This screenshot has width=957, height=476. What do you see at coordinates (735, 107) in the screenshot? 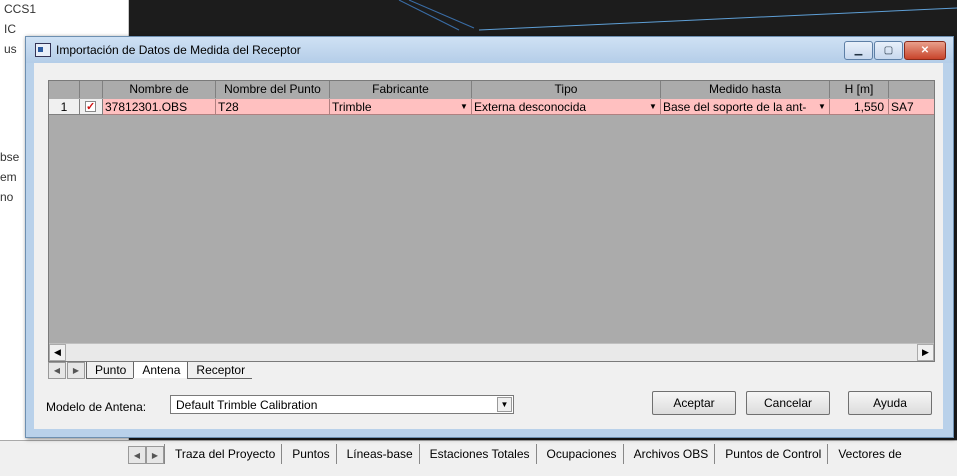
I see `cell-measured-to-value: Base del soporte de la ant‐` at bounding box center [735, 107].